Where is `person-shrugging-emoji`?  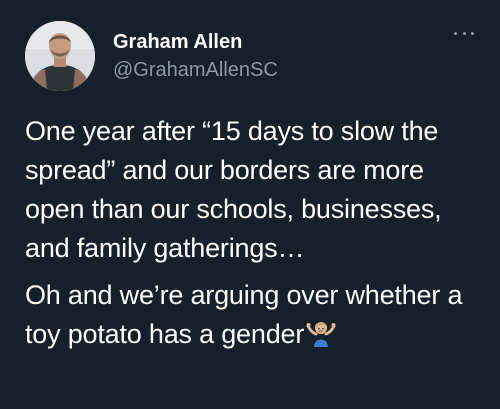 person-shrugging-emoji is located at coordinates (321, 334).